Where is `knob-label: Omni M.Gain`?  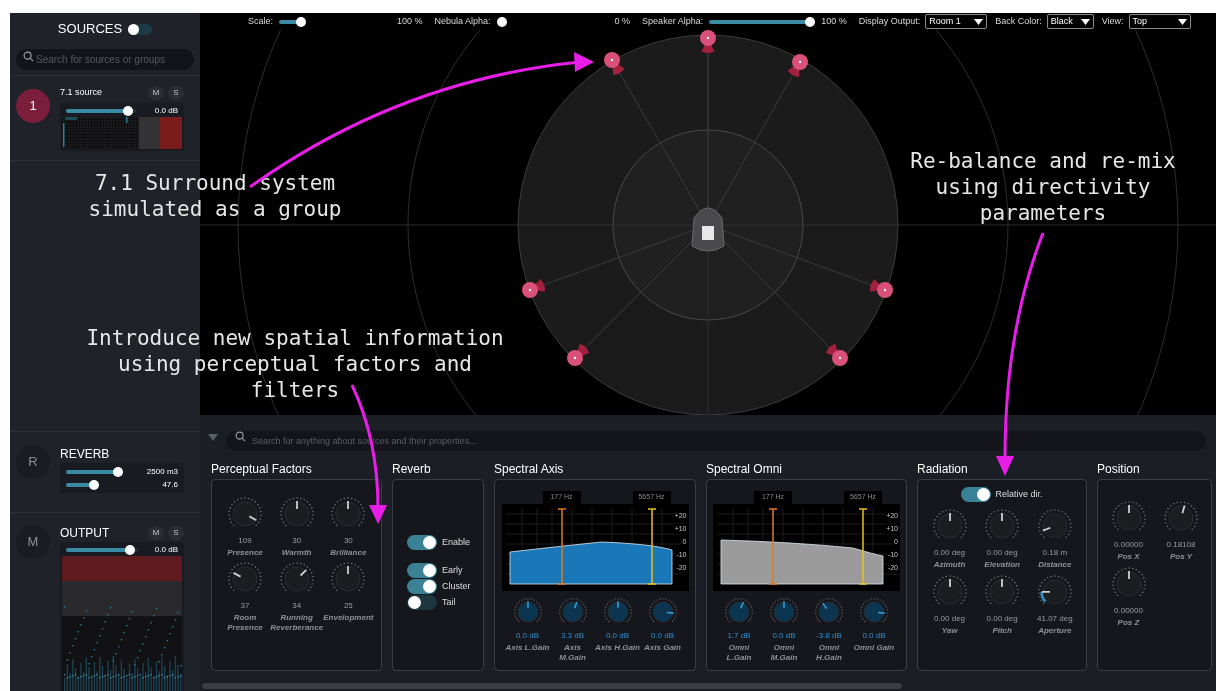
knob-label: Omni M.Gain is located at coordinates (784, 653).